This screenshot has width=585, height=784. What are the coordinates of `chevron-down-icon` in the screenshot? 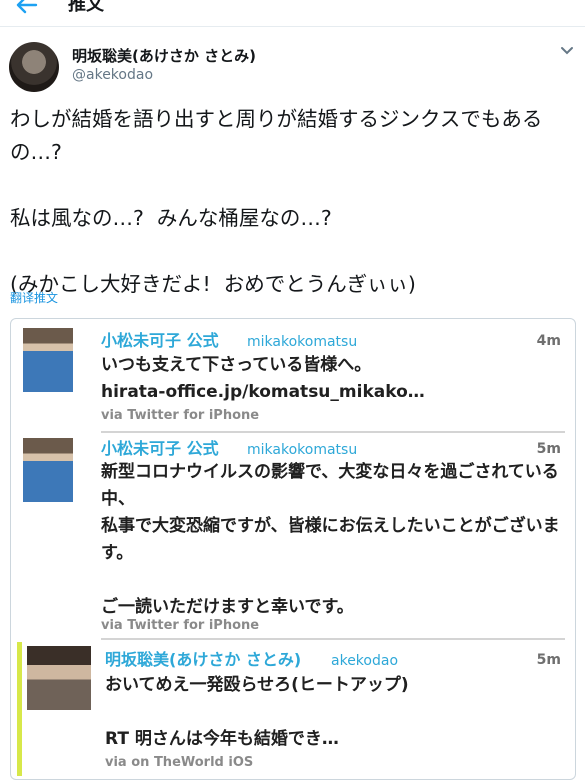 It's located at (567, 51).